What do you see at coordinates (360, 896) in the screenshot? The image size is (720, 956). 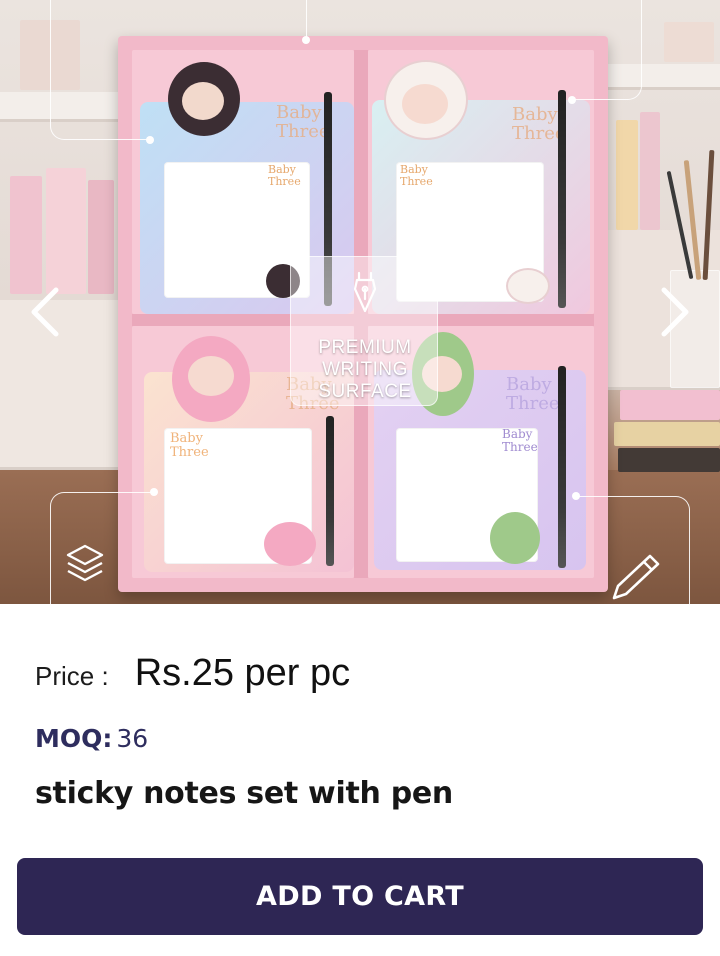 I see `add-to-cart-button: ADD TO CART` at bounding box center [360, 896].